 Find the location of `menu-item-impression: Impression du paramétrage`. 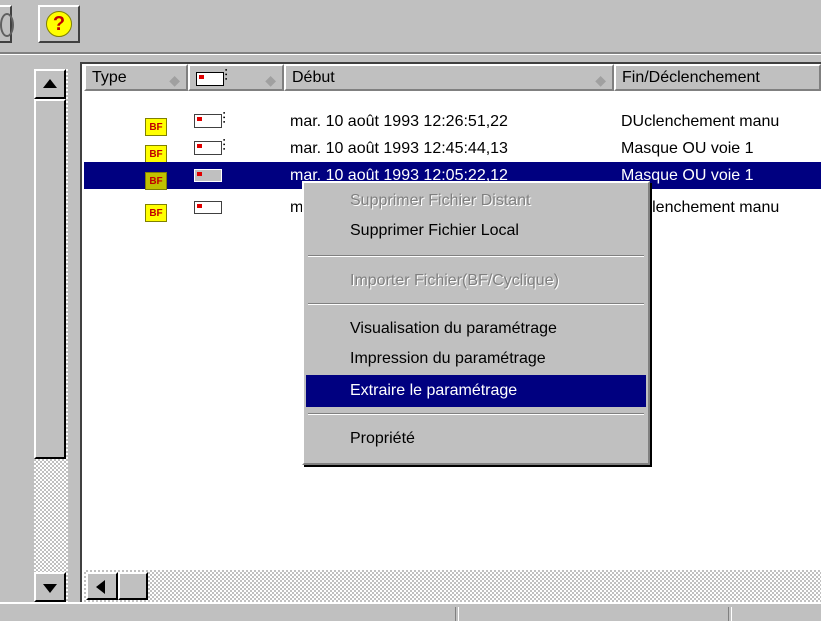

menu-item-impression: Impression du paramétrage is located at coordinates (476, 359).